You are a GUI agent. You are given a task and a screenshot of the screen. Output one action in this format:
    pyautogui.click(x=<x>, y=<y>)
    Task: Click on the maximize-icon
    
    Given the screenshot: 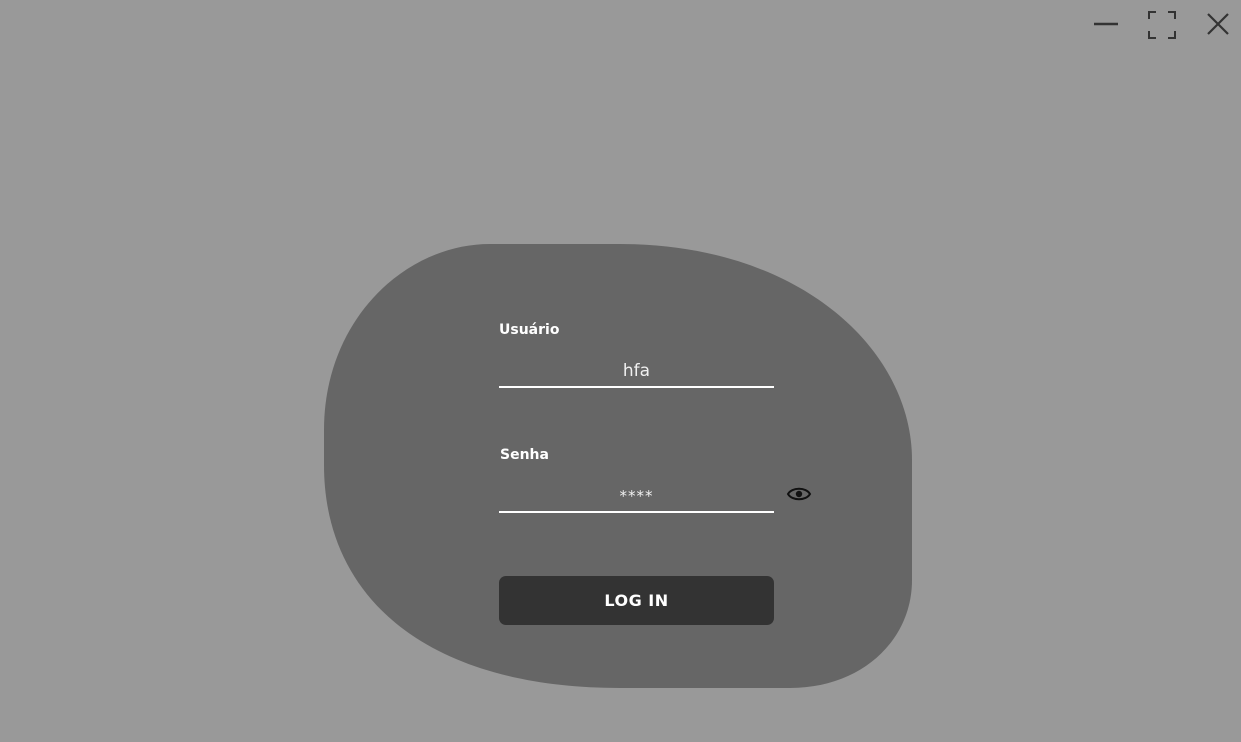 What is the action you would take?
    pyautogui.click(x=1162, y=25)
    